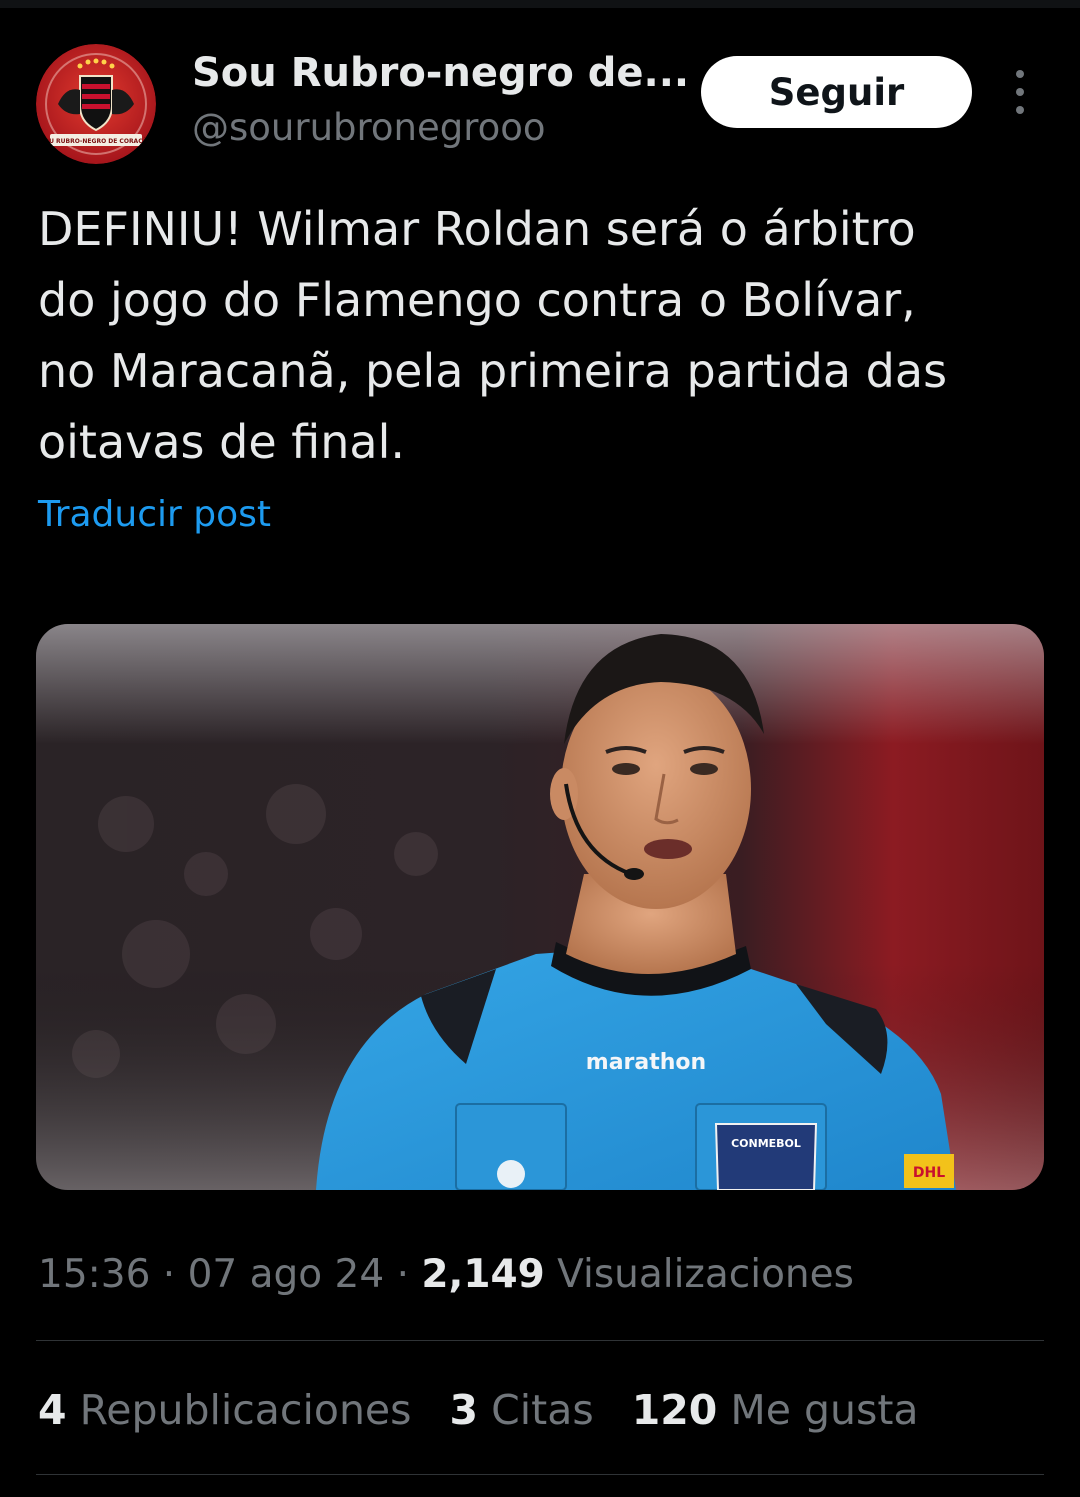 Image resolution: width=1080 pixels, height=1497 pixels. What do you see at coordinates (369, 127) in the screenshot?
I see `user-handle: @sourubronegrooo` at bounding box center [369, 127].